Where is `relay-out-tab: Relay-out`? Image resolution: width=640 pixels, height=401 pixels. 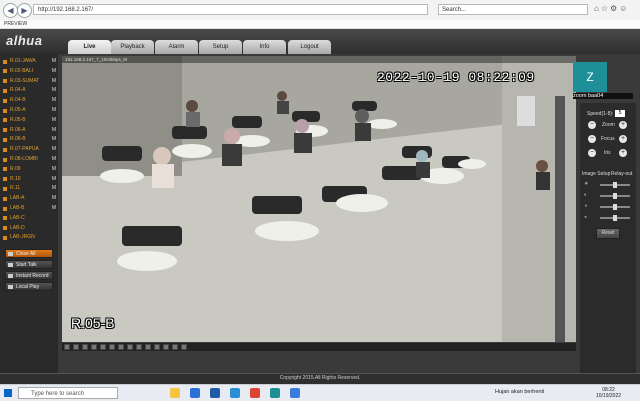
relay-out-tab: Relay-out is located at coordinates (621, 174).